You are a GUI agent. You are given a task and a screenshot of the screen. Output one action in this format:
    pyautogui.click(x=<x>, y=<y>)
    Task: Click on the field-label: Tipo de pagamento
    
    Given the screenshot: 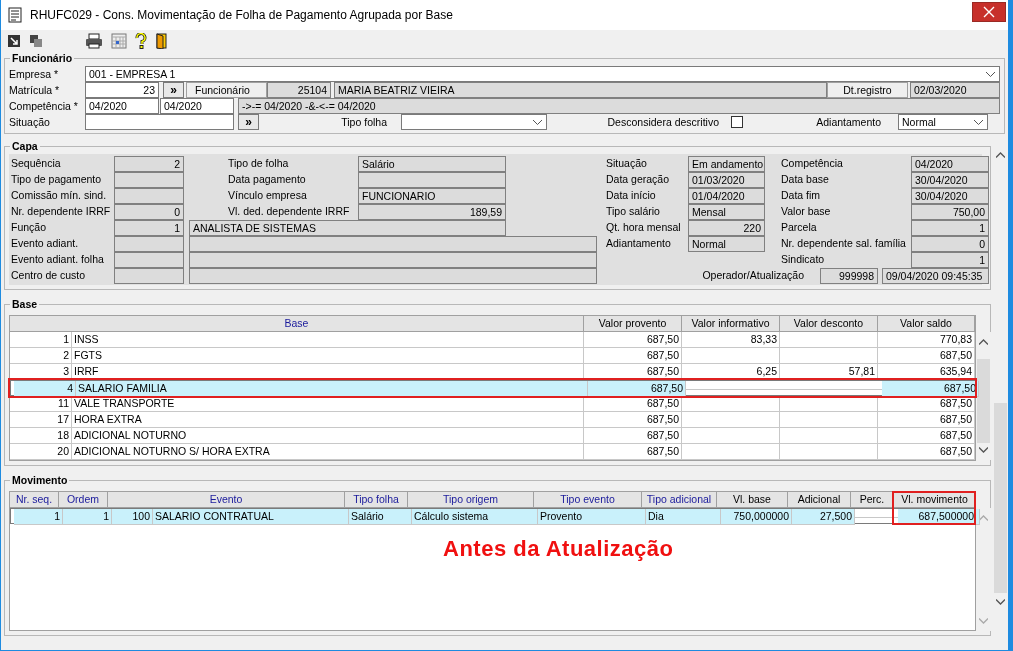 What is the action you would take?
    pyautogui.click(x=57, y=179)
    